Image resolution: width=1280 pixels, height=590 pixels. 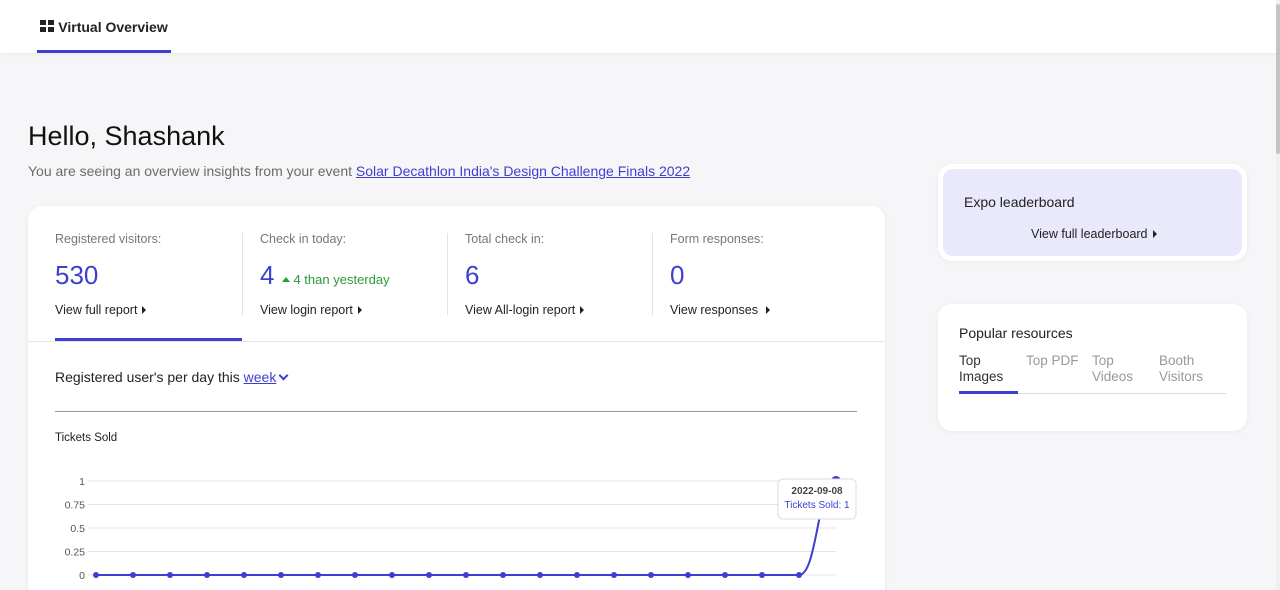 What do you see at coordinates (505, 239) in the screenshot?
I see `stat-label: Total check in:` at bounding box center [505, 239].